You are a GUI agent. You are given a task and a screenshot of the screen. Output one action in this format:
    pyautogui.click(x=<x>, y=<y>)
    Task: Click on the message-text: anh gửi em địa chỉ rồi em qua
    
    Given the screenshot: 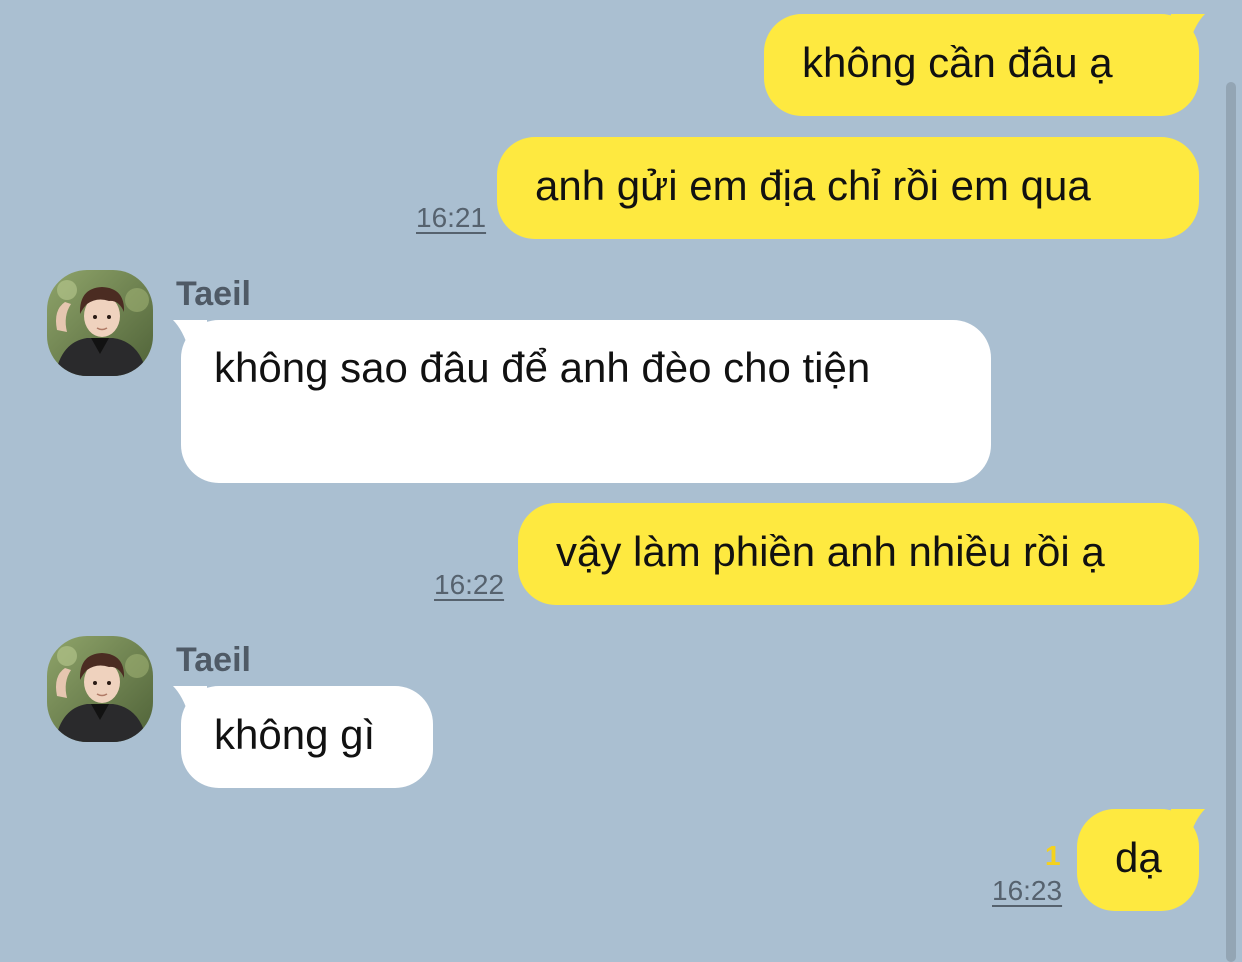 What is the action you would take?
    pyautogui.click(x=813, y=185)
    